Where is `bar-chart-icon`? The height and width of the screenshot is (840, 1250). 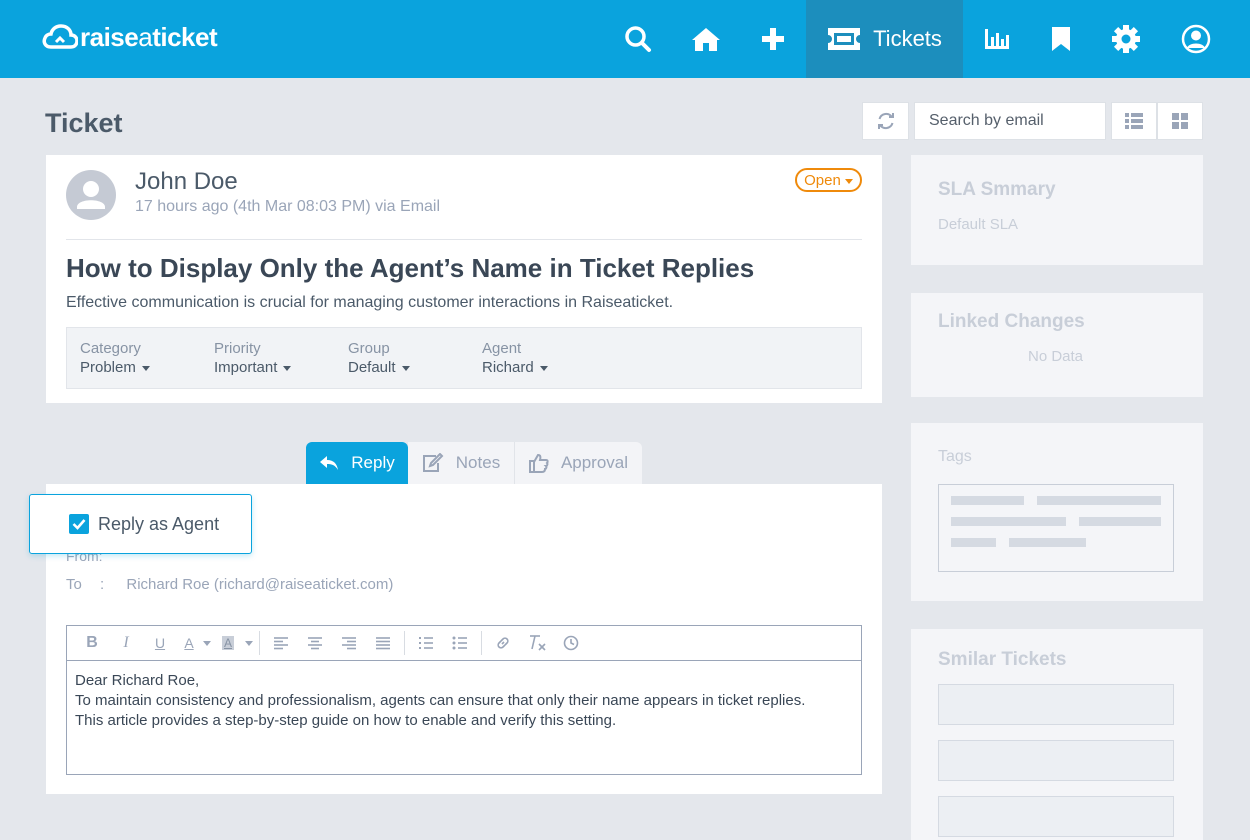
bar-chart-icon is located at coordinates (997, 39).